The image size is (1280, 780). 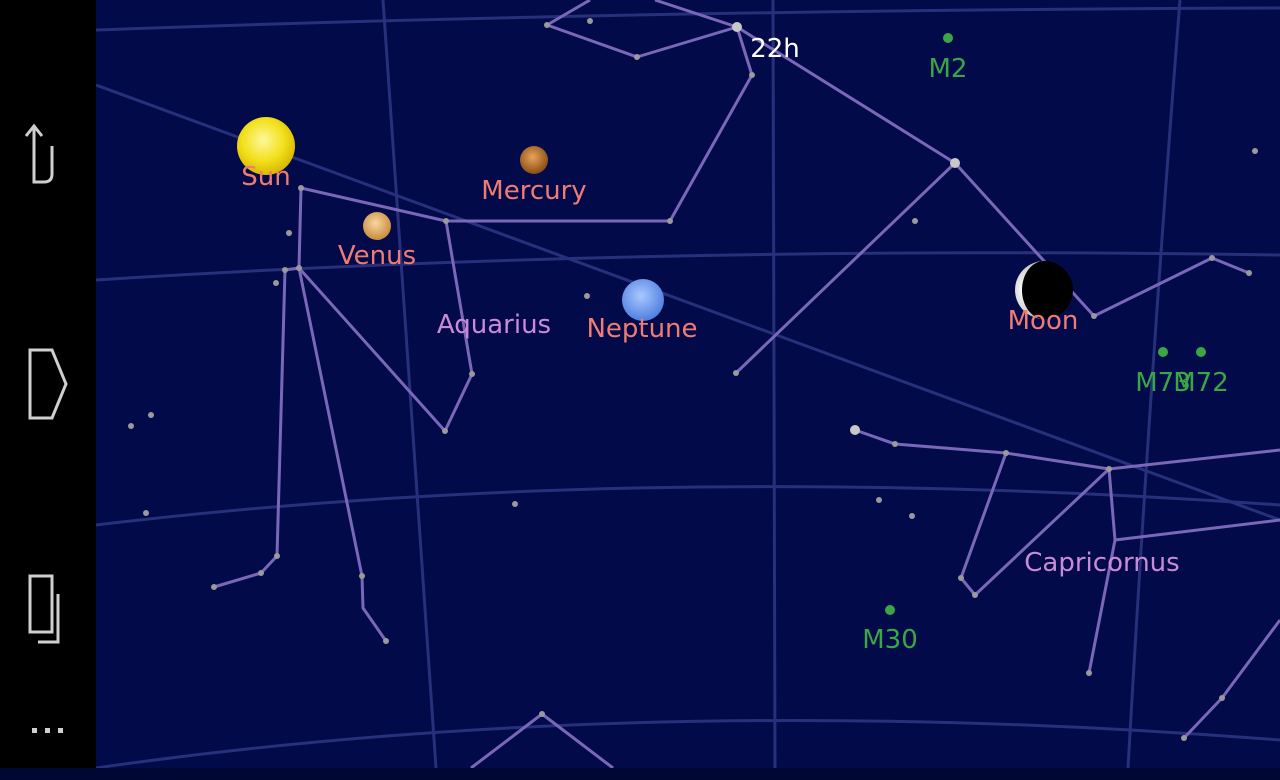 I want to click on aquarius-label: Aquarius, so click(x=494, y=325).